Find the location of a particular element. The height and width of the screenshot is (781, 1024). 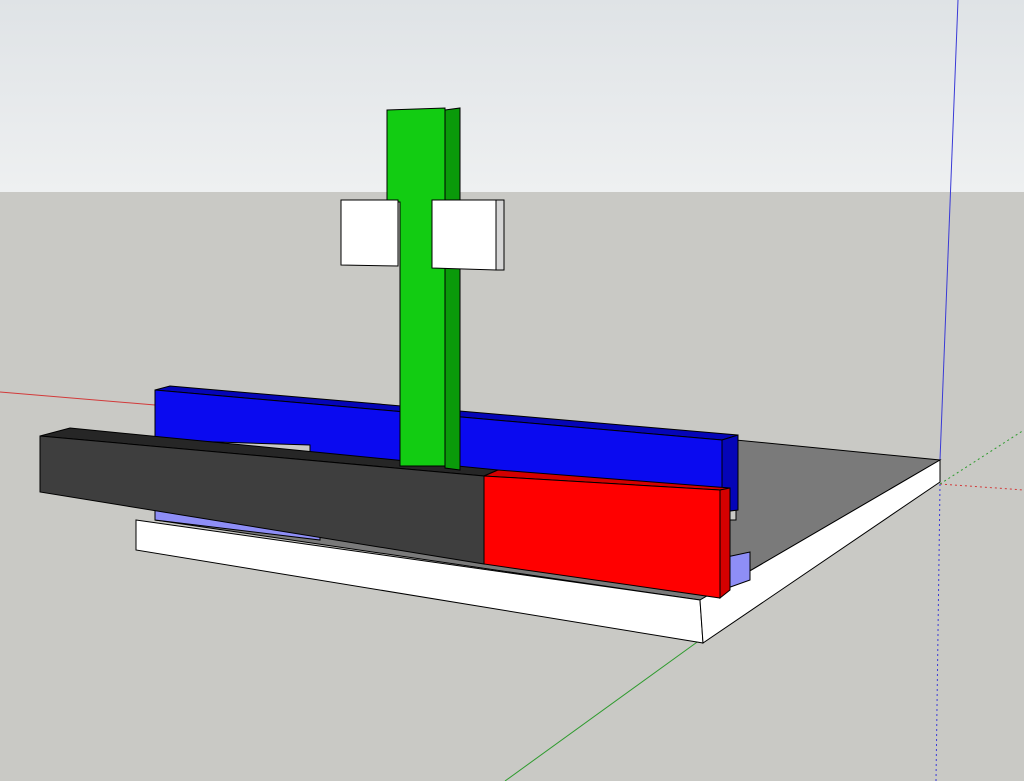

right-white-block is located at coordinates (468, 235).